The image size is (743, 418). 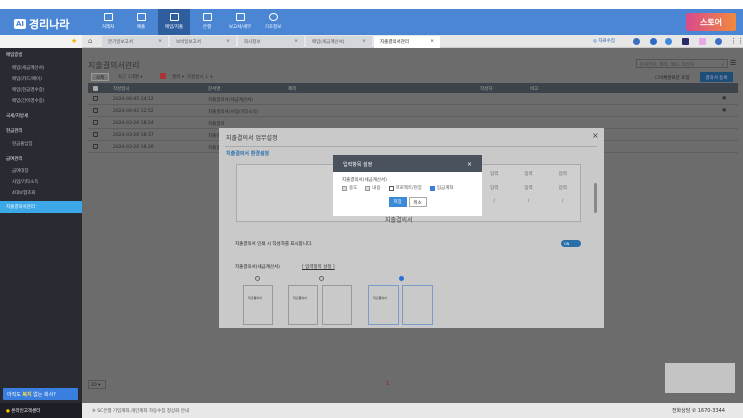 I want to click on grid-menu-icon: ⋮⋮, so click(x=736, y=41).